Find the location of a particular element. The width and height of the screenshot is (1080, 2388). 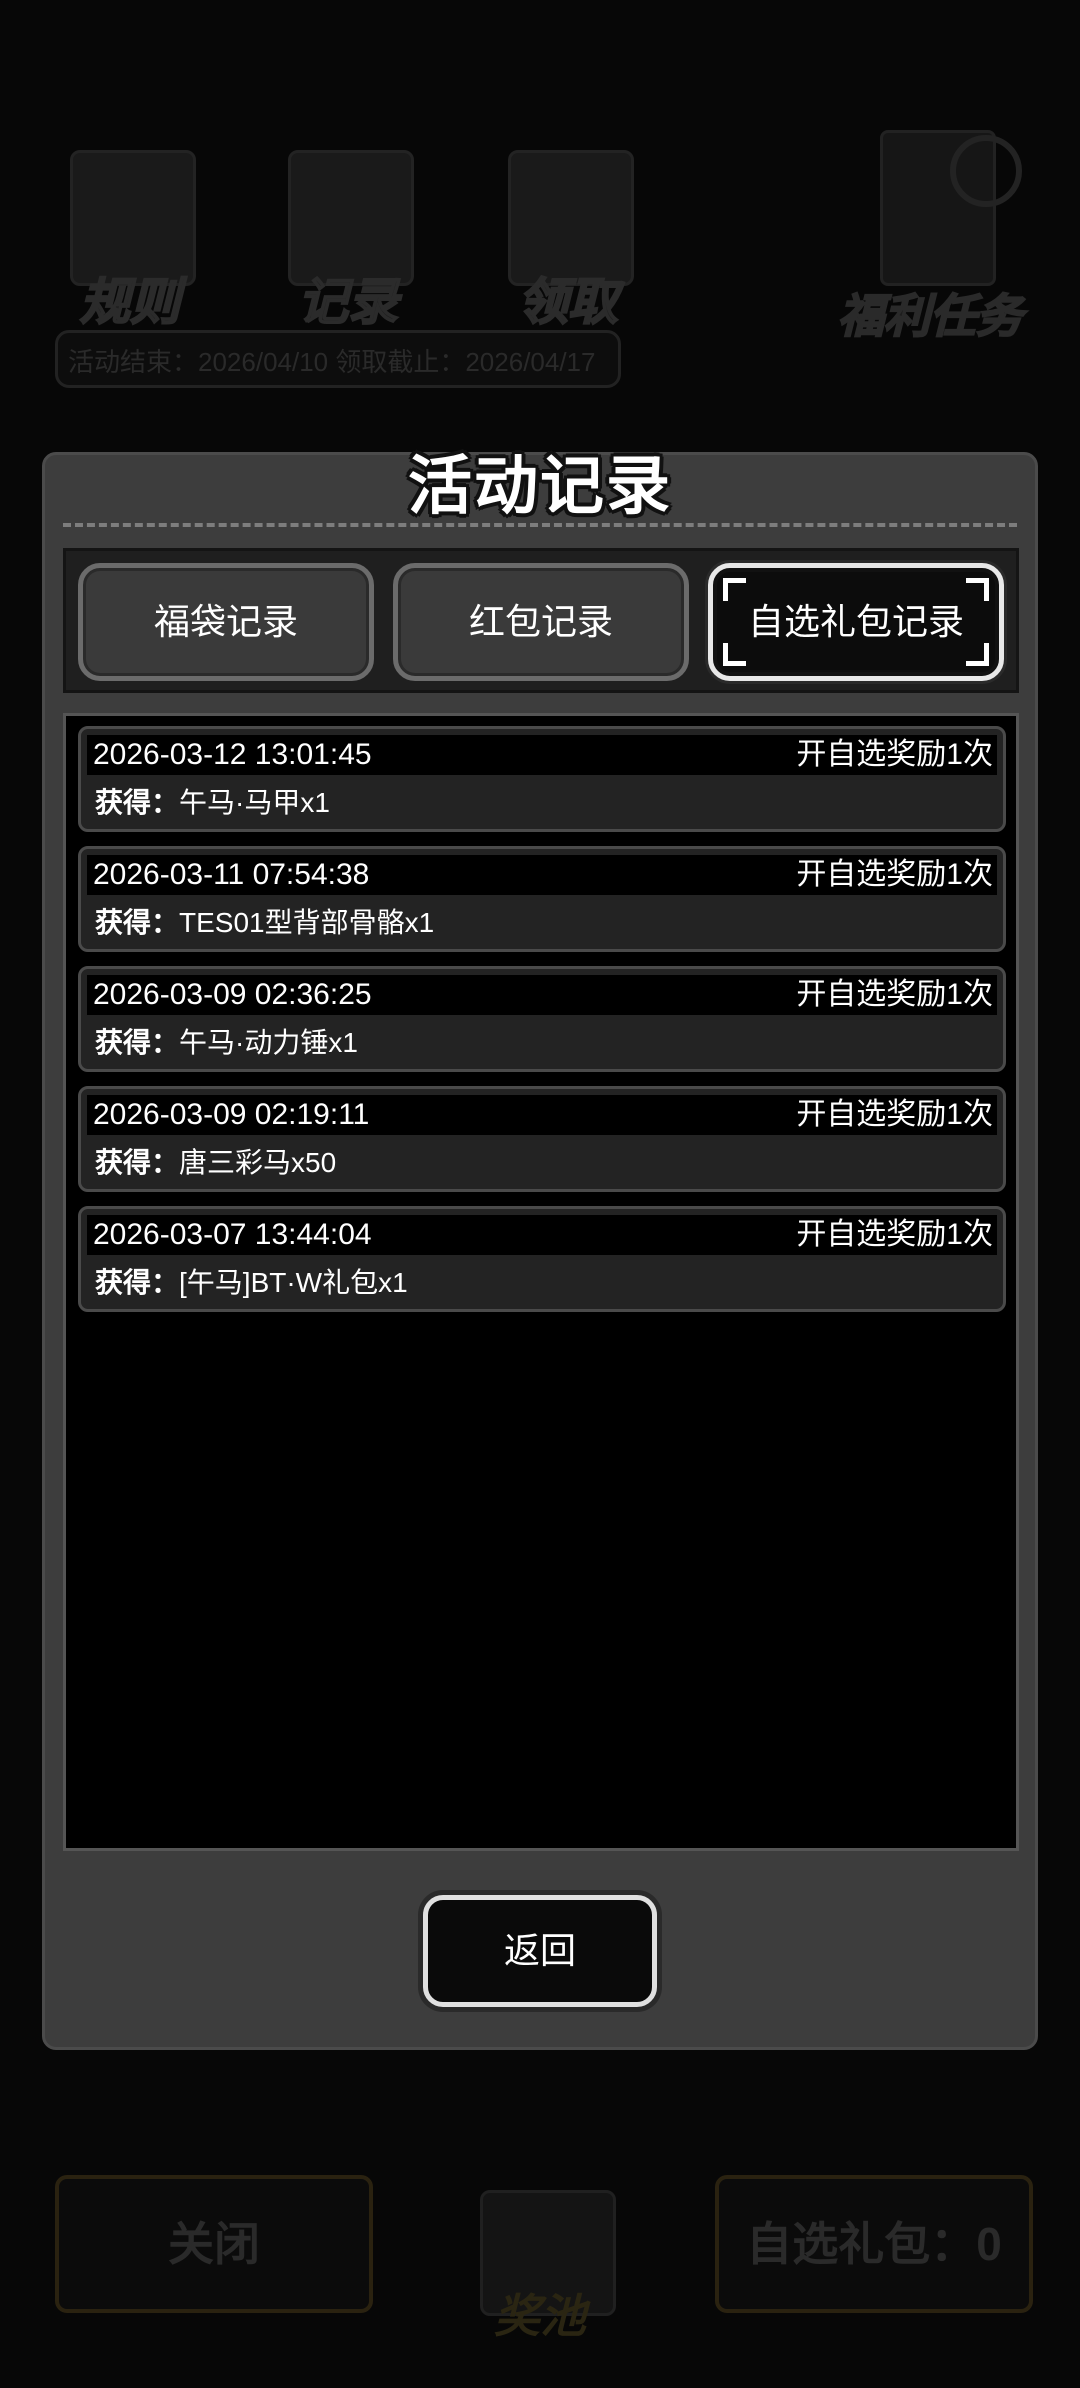

tab-optional-pack-records: 自选礼包记录 is located at coordinates (856, 622).